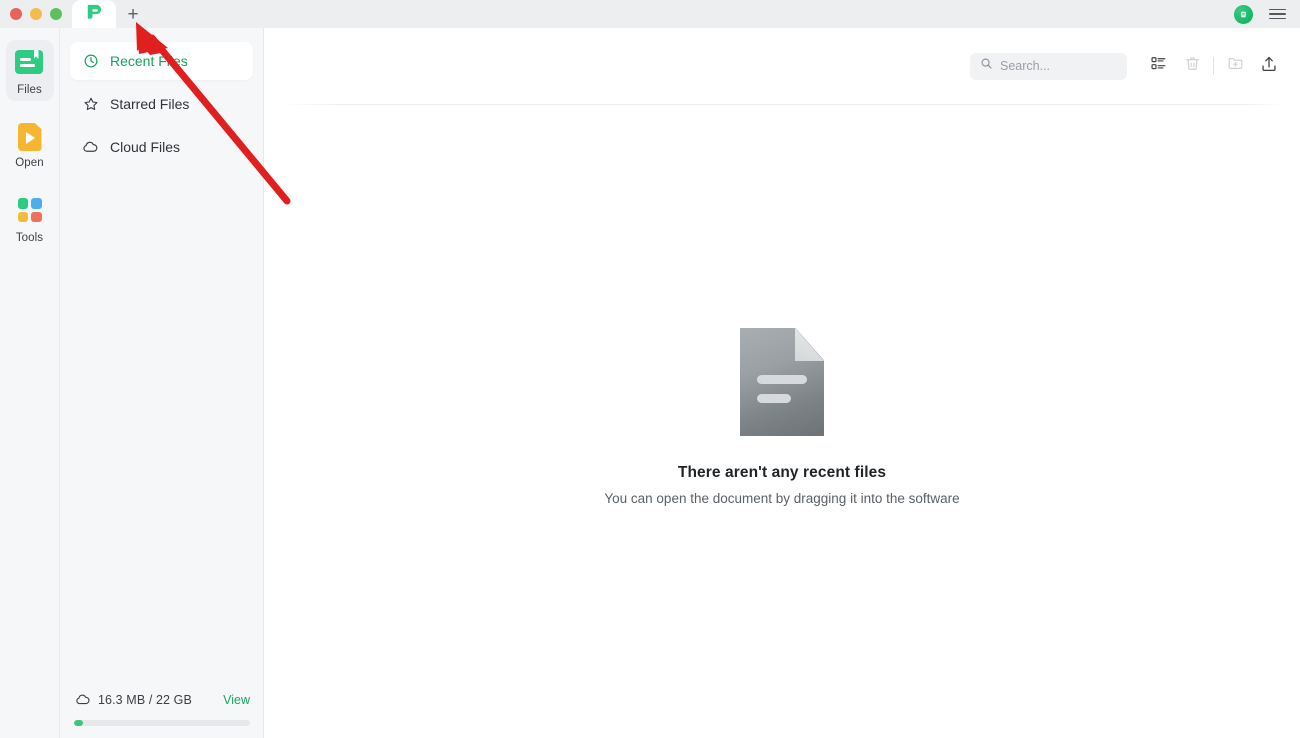 Image resolution: width=1300 pixels, height=738 pixels. Describe the element at coordinates (145, 699) in the screenshot. I see `storage-usage-text: 16.3 MB / 22 GB` at that location.